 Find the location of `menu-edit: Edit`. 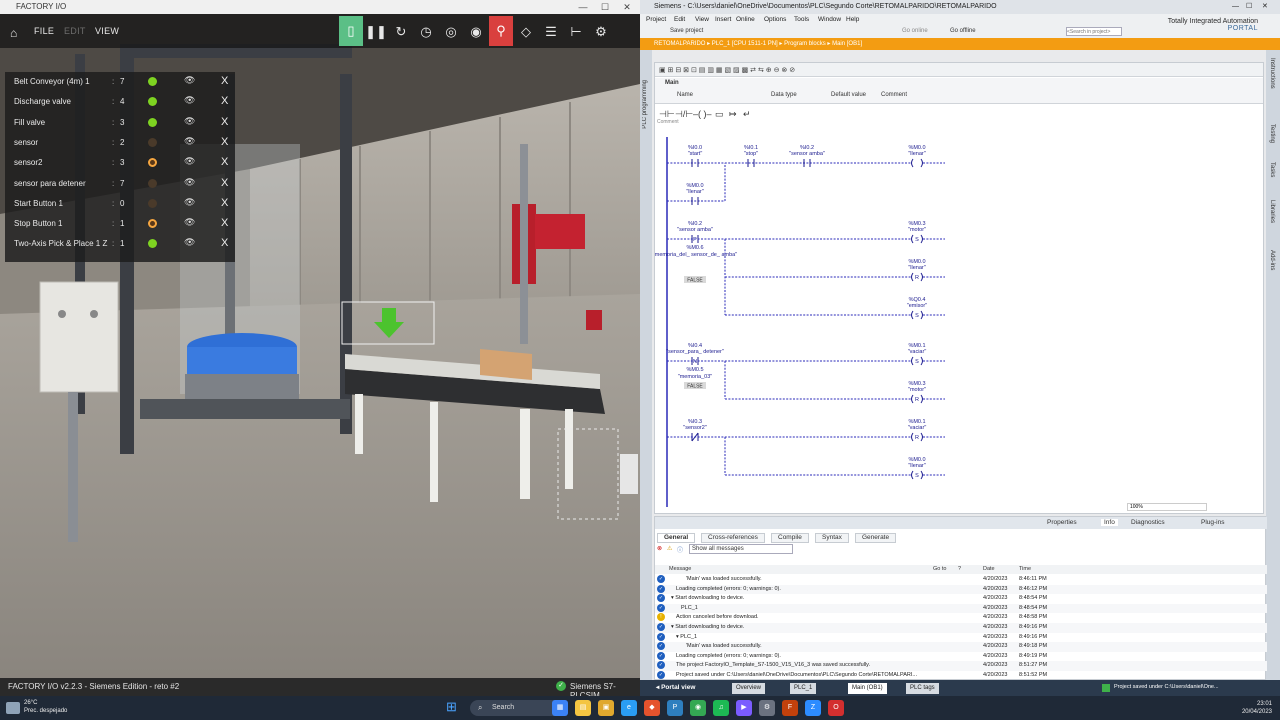

menu-edit: Edit is located at coordinates (679, 19).